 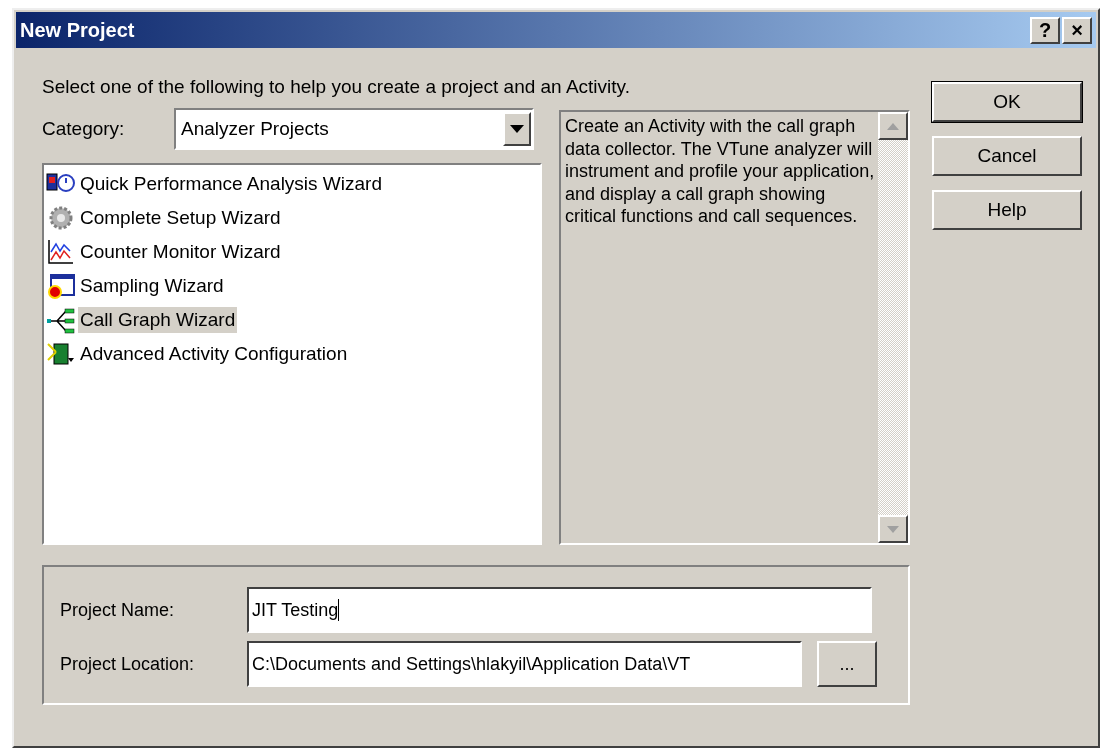 I want to click on wizard-list-item: Quick Performance Analysis Wizard, so click(x=293, y=184).